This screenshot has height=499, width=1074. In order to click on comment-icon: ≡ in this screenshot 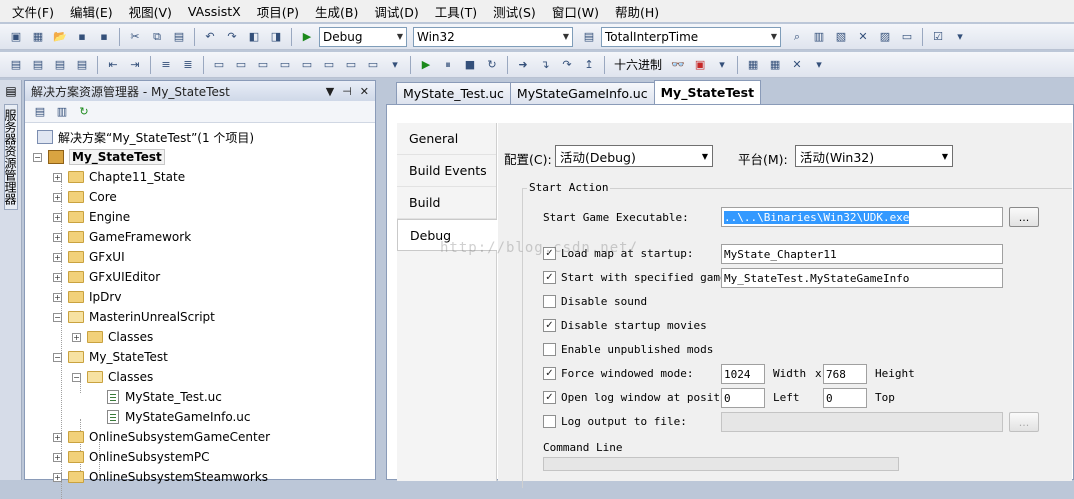, I will do `click(166, 65)`.